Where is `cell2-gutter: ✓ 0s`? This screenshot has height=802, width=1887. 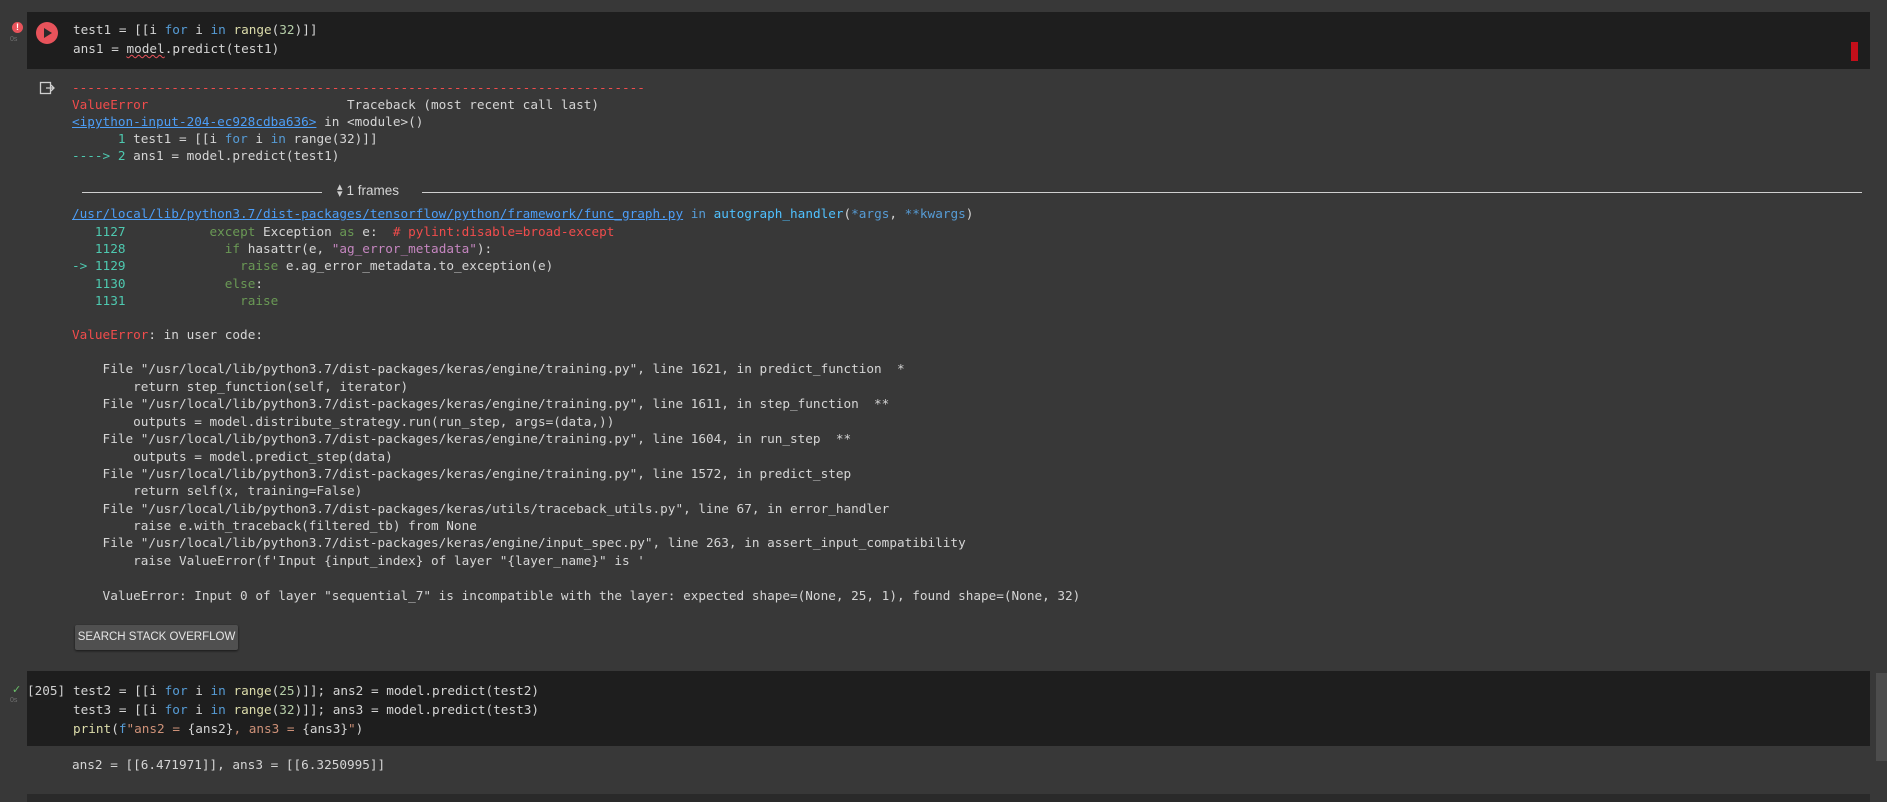
cell2-gutter: ✓ 0s is located at coordinates (13, 708).